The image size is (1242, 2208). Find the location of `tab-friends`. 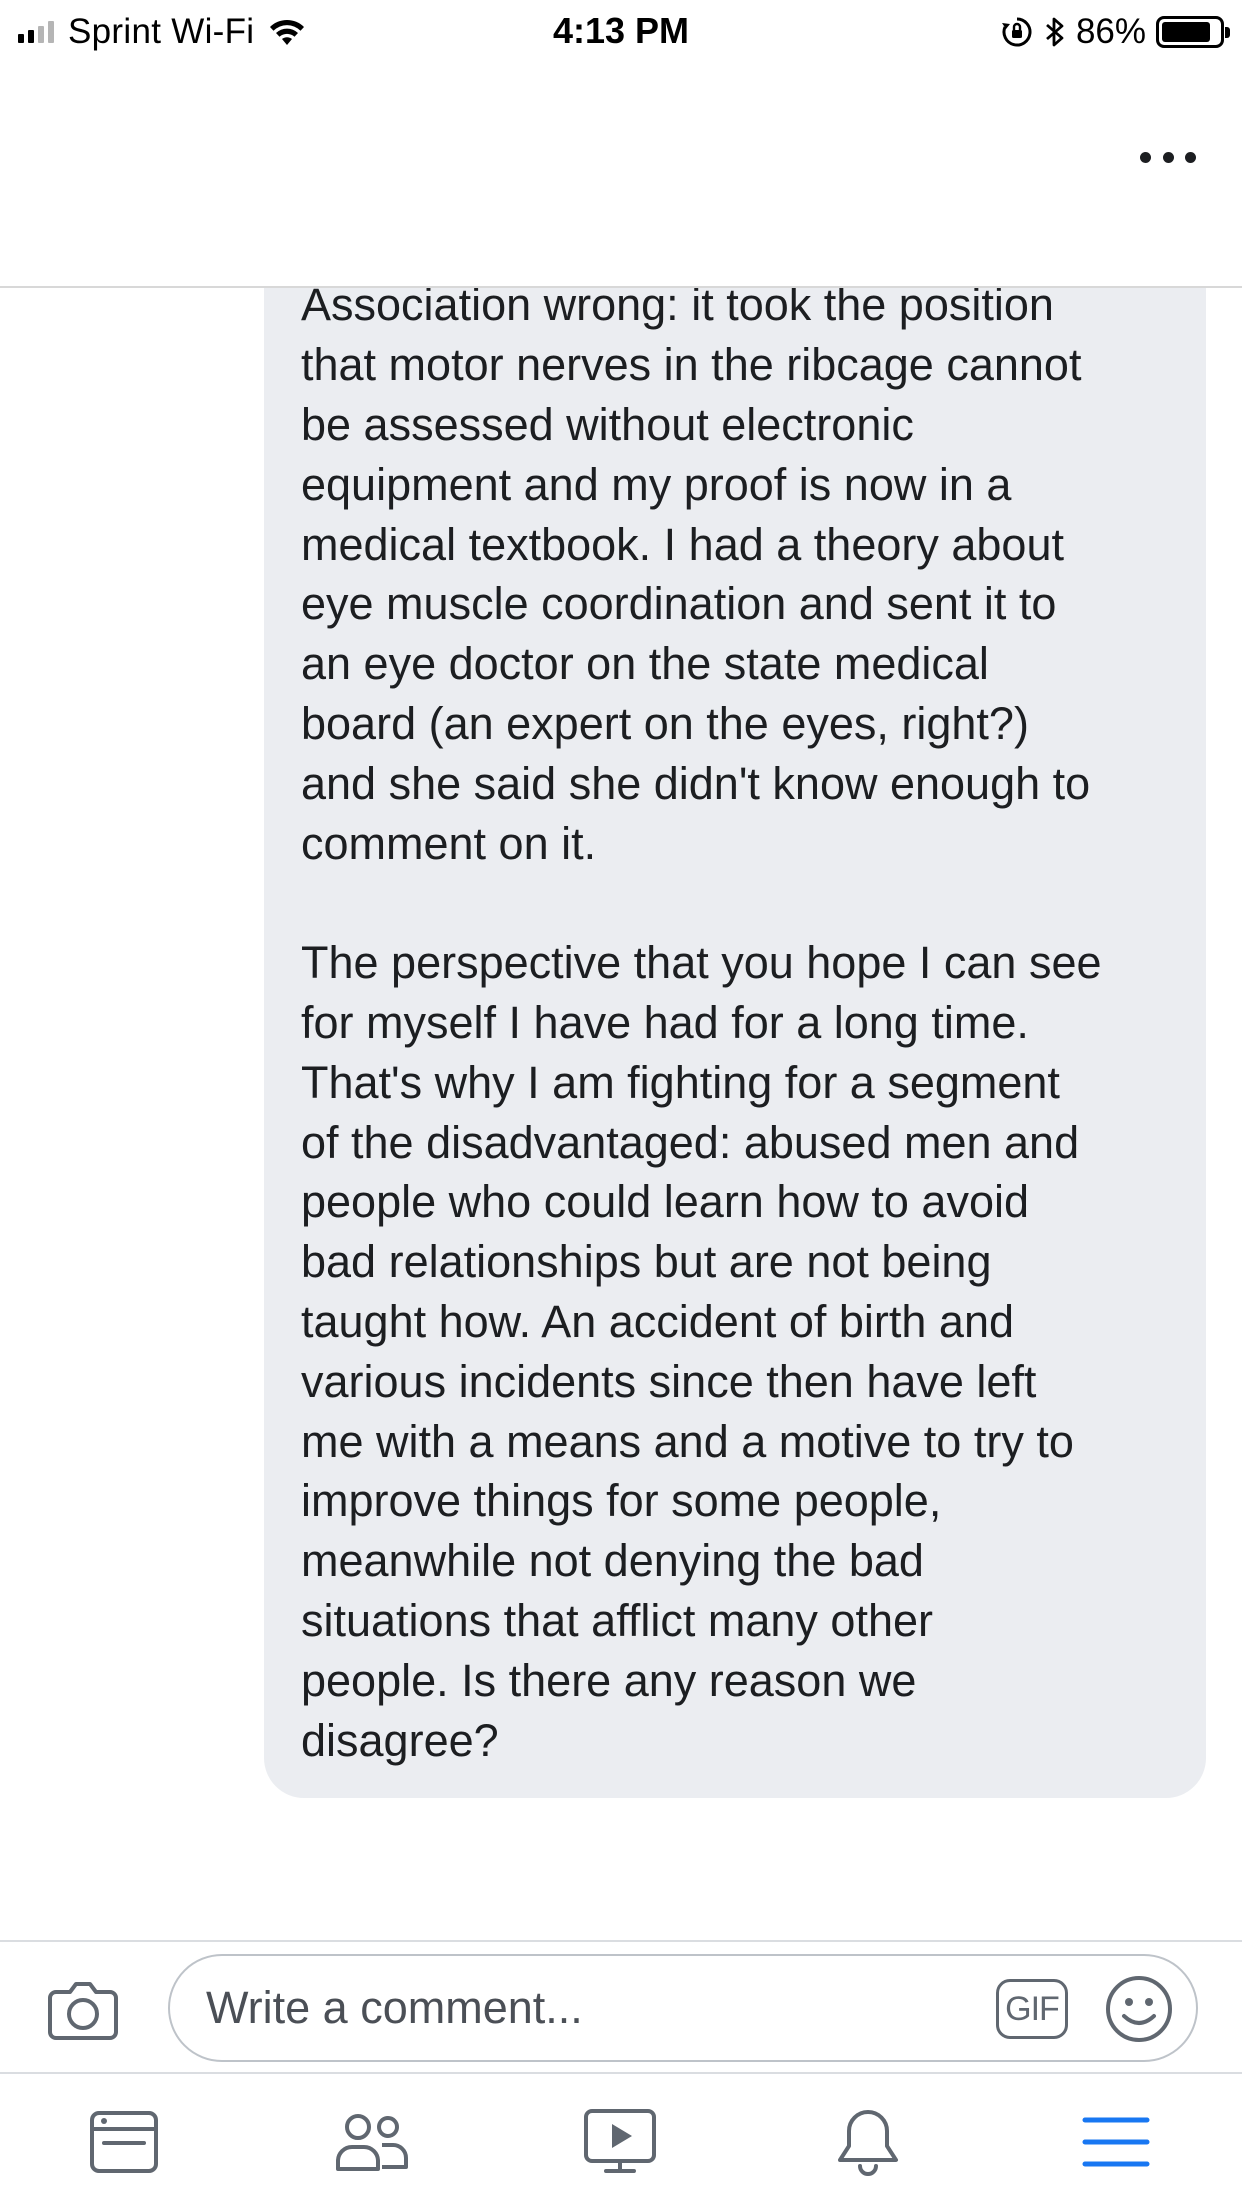

tab-friends is located at coordinates (372, 2142).